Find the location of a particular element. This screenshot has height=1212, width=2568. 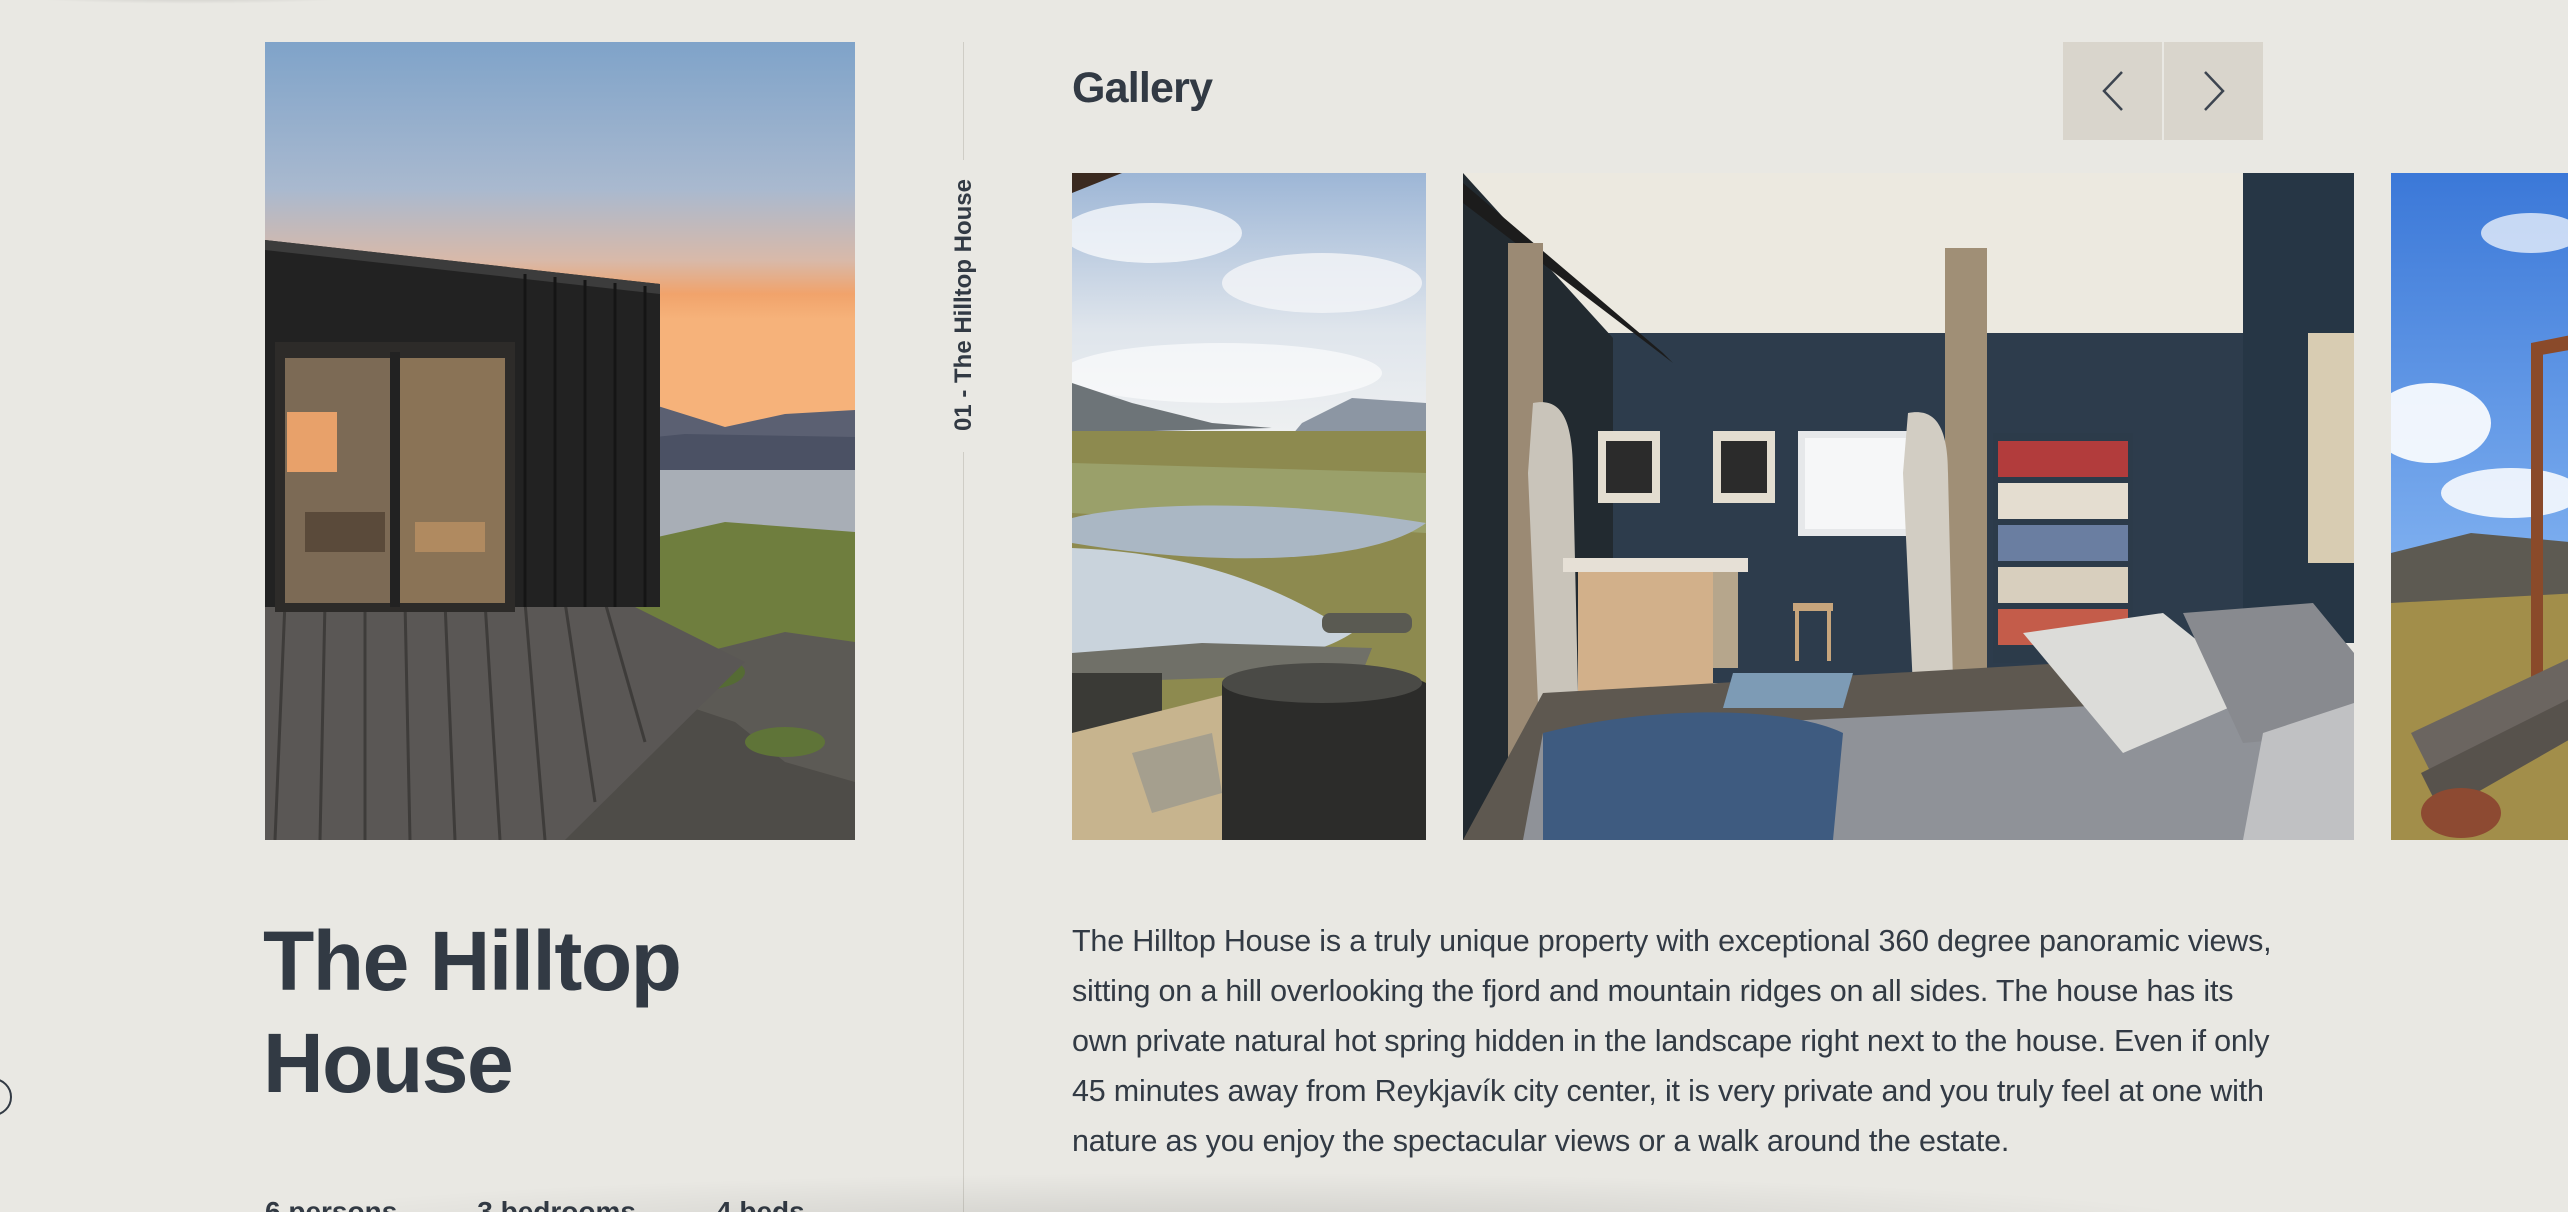

gallery-next-button is located at coordinates (2213, 91).